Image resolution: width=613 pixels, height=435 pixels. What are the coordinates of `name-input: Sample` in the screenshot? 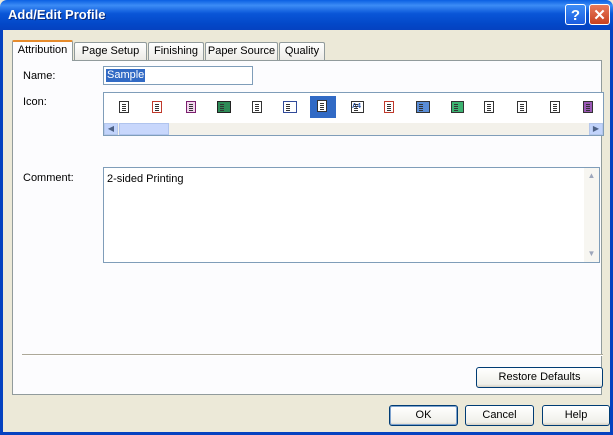 It's located at (178, 75).